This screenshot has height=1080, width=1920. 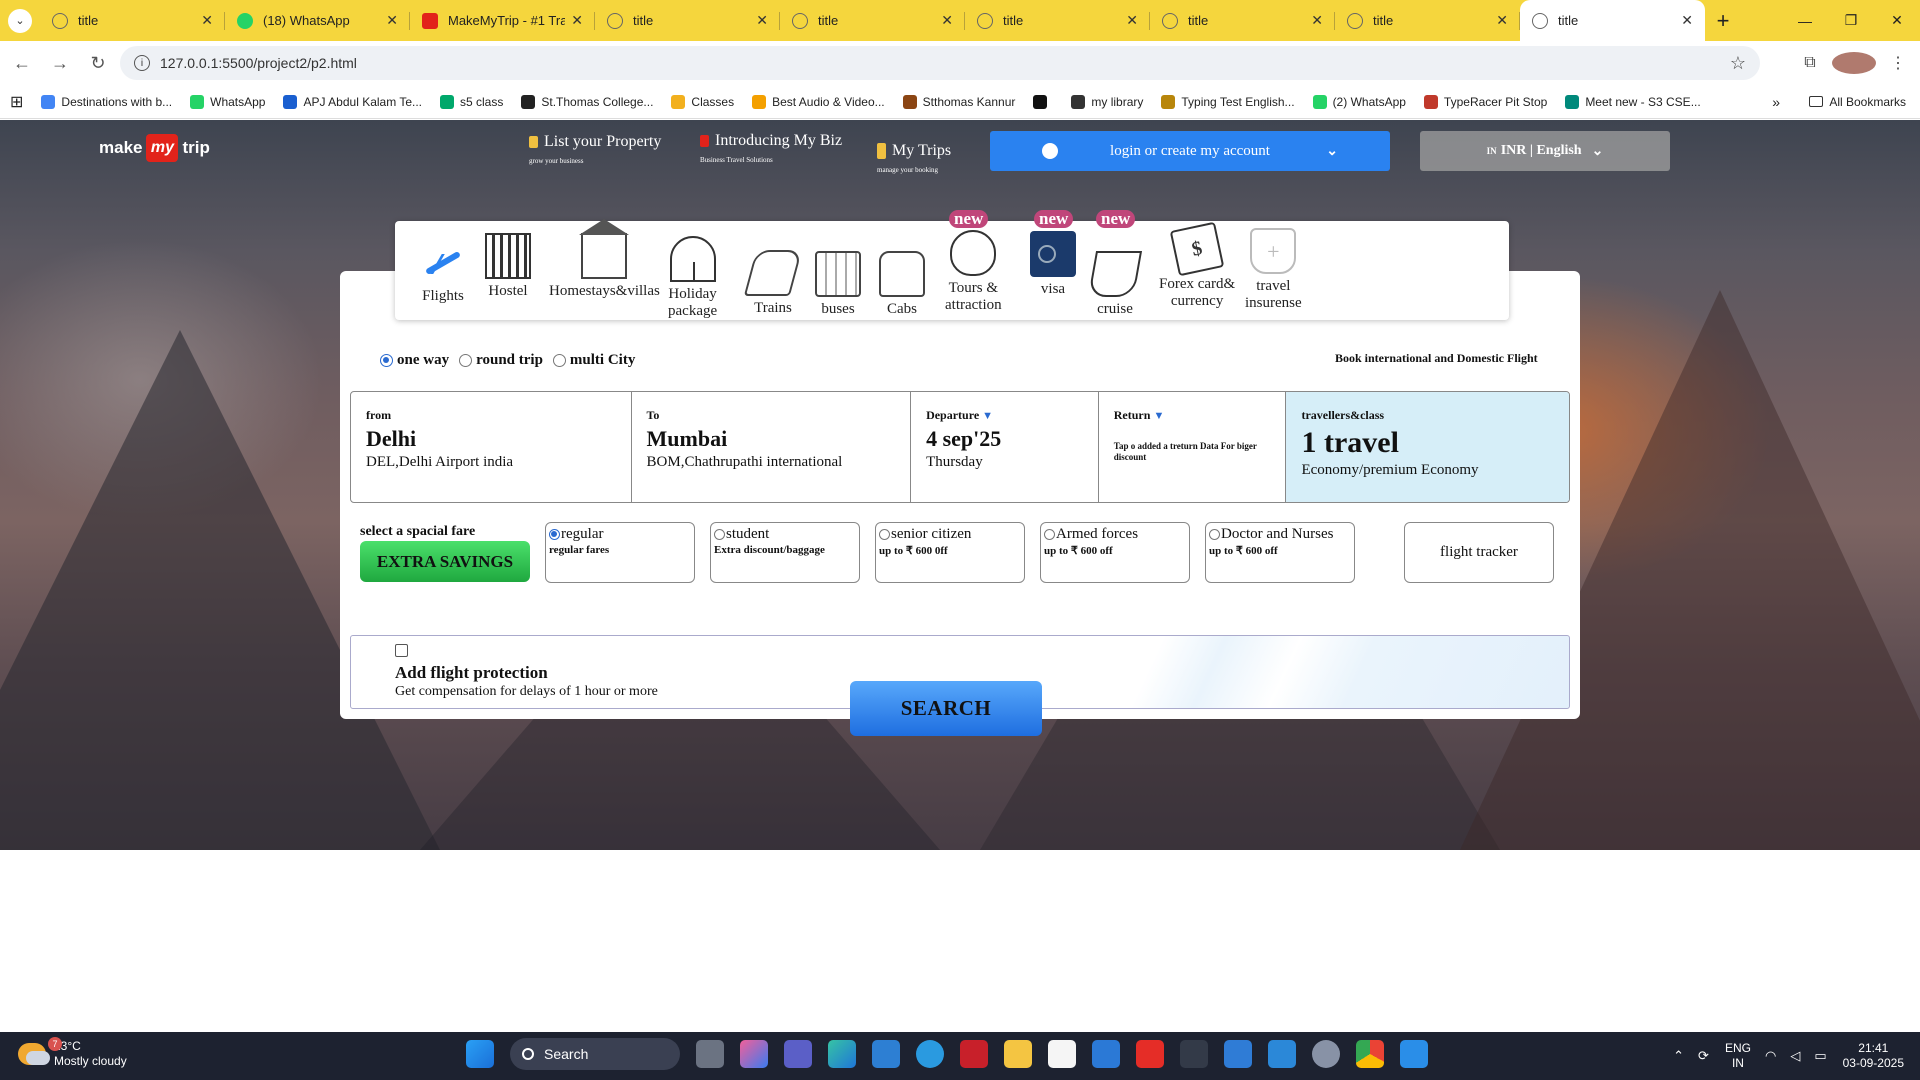 I want to click on minimize-icon: —, so click(x=1805, y=20).